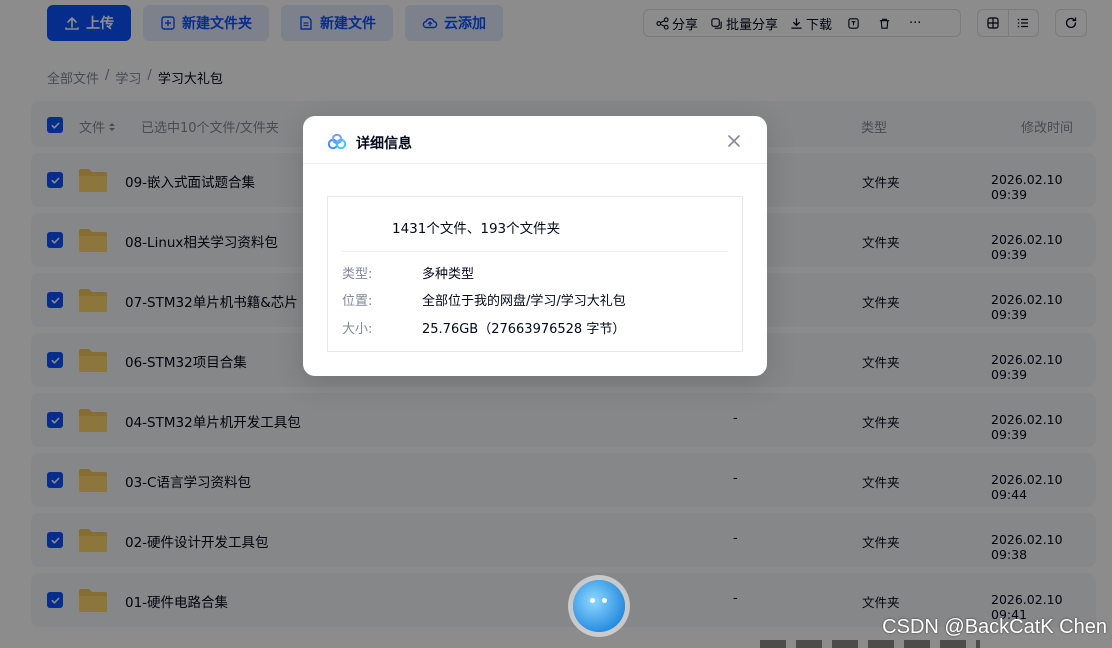 The height and width of the screenshot is (648, 1112). I want to click on detail-value: 25.76GB（27663976528 字节）, so click(524, 329).